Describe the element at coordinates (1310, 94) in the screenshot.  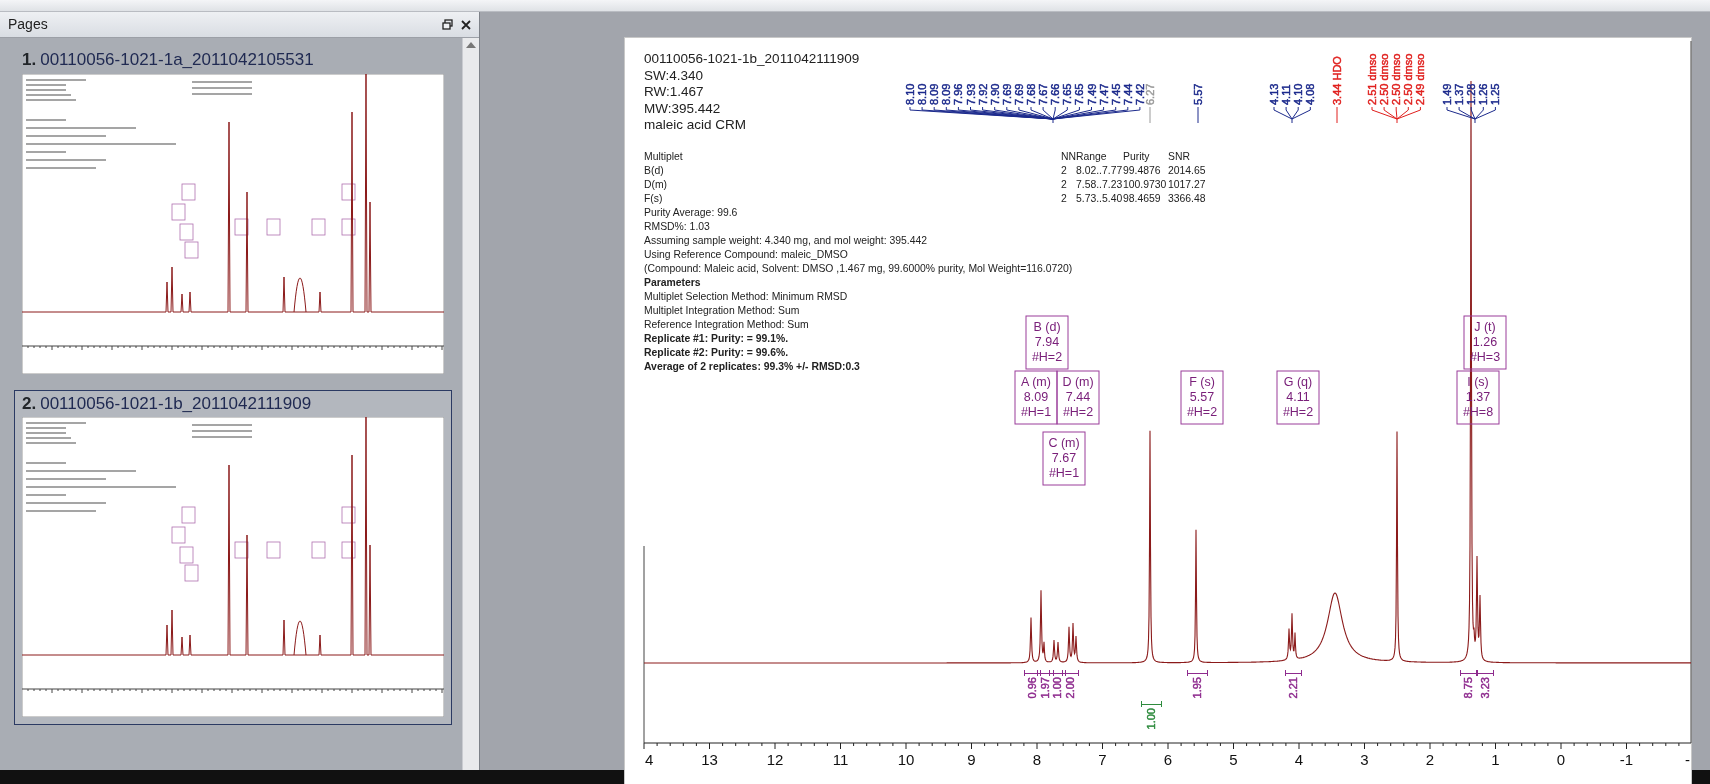
I see `peak-label: 4.08` at that location.